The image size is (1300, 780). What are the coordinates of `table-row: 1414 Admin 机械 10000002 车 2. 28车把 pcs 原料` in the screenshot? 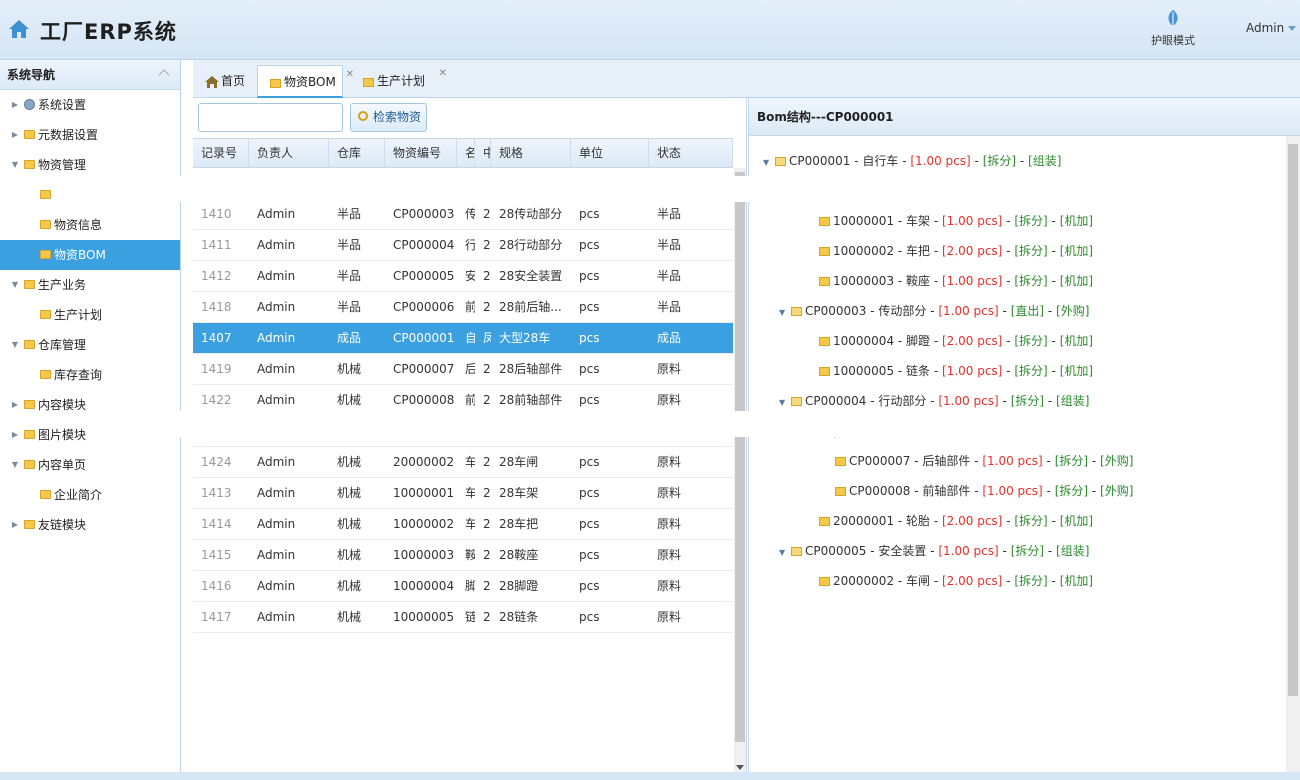 It's located at (463, 524).